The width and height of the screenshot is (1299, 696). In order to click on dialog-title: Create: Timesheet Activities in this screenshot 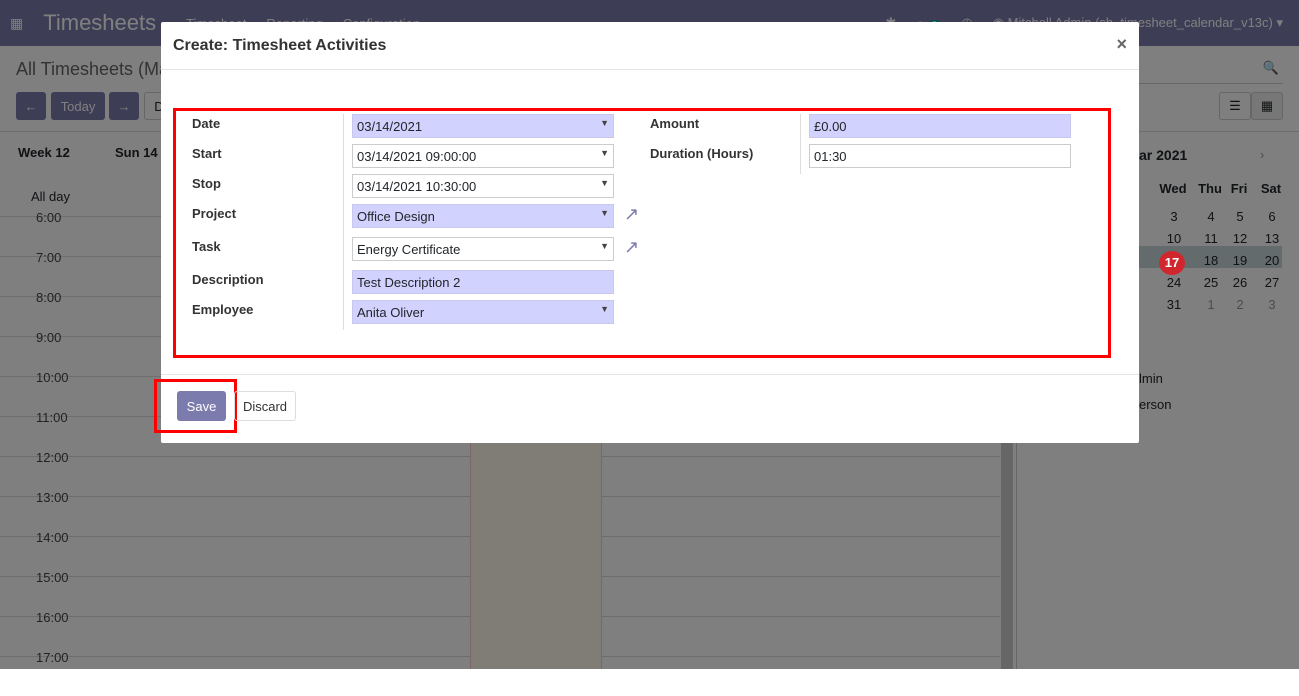, I will do `click(650, 46)`.